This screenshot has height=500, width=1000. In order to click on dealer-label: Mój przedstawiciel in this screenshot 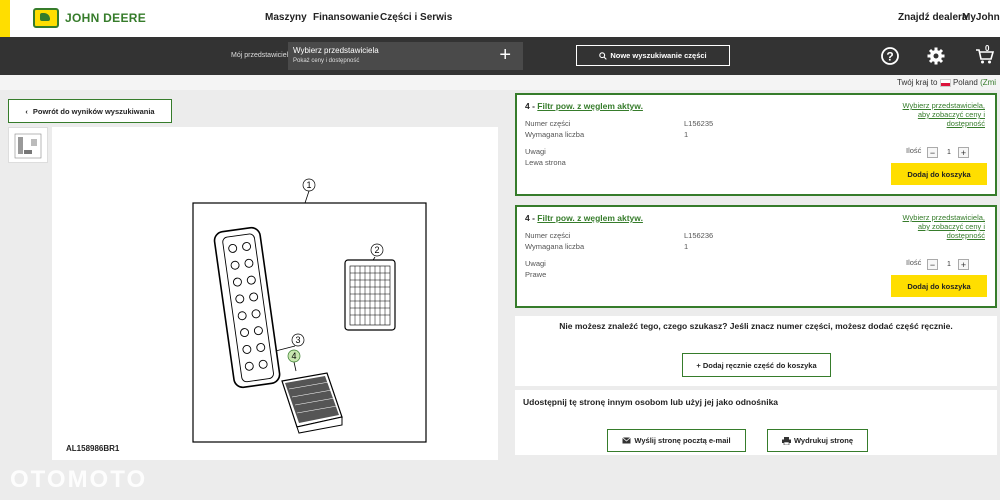, I will do `click(260, 55)`.